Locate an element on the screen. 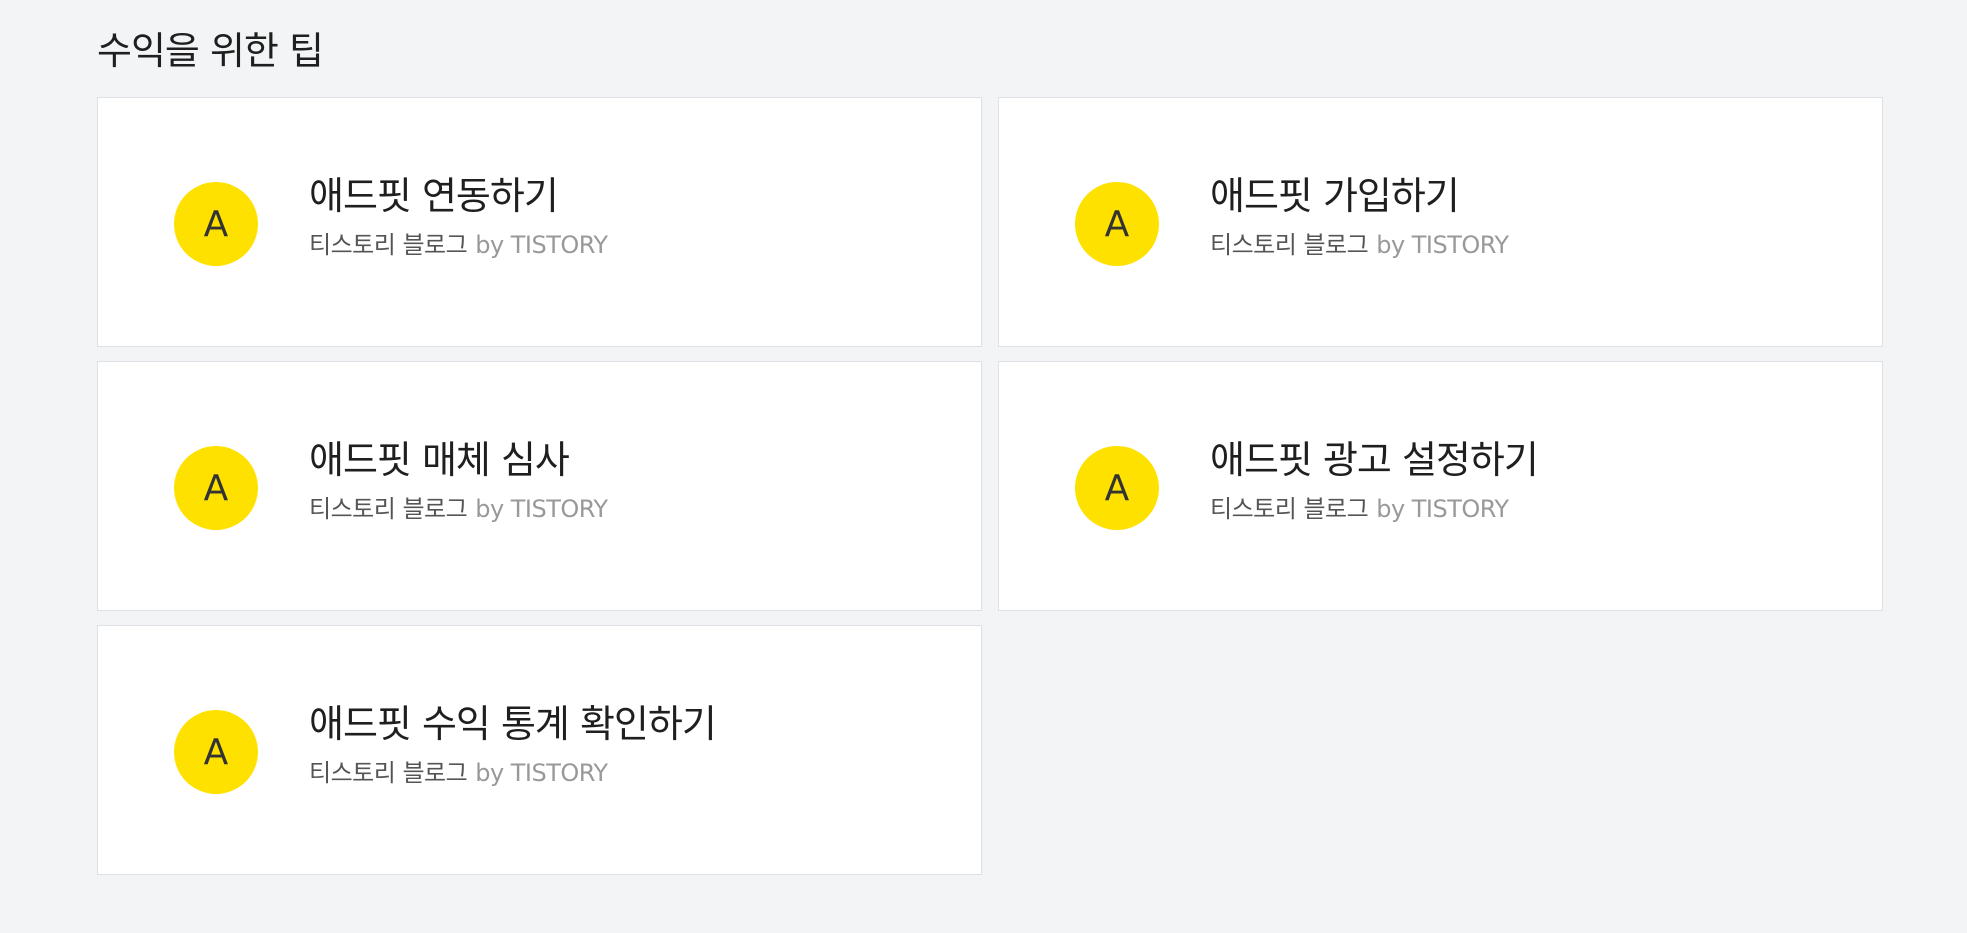  card-title: 애드핏 매체 심사 is located at coordinates (635, 460).